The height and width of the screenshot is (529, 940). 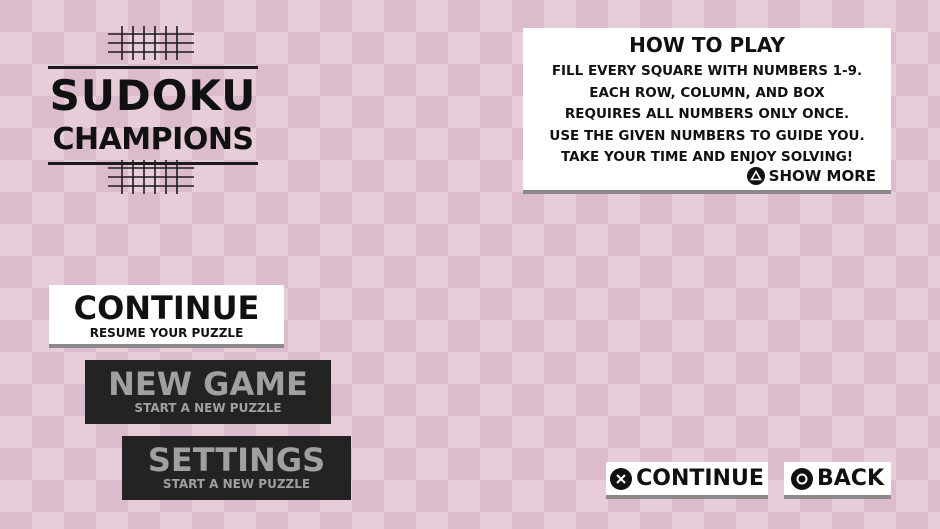 I want to click on how-to-play-line: FILL EVERY SQUARE WITH NUMBERS 1-9., so click(x=707, y=71).